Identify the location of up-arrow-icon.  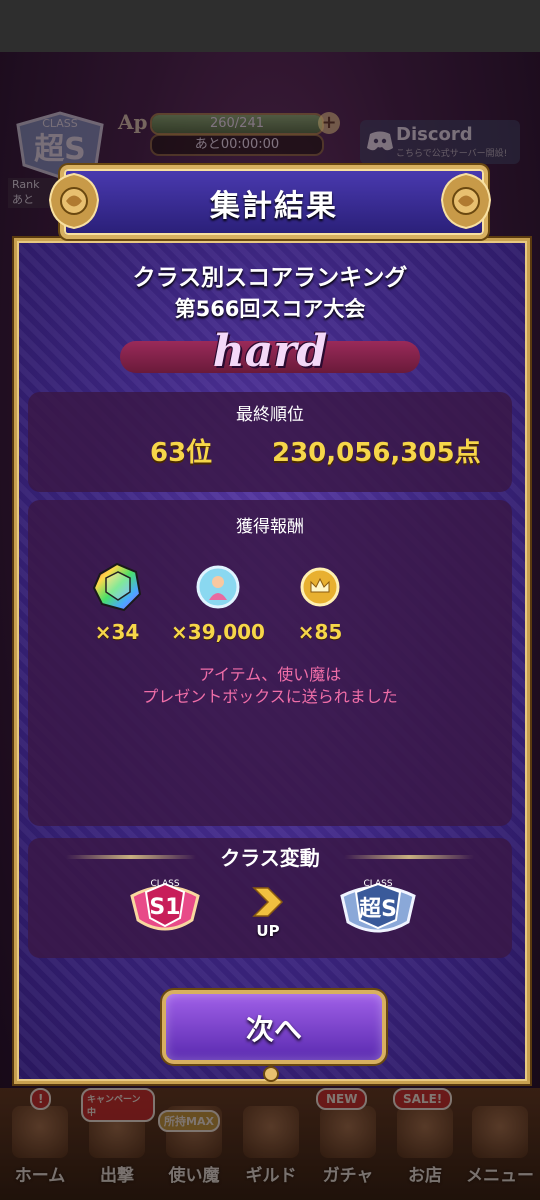
(268, 902).